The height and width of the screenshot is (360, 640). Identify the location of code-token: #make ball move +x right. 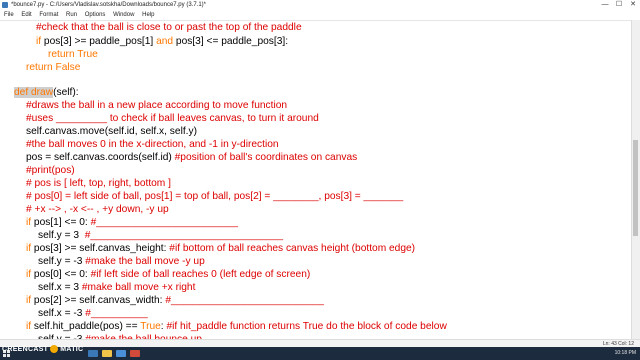
(138, 287).